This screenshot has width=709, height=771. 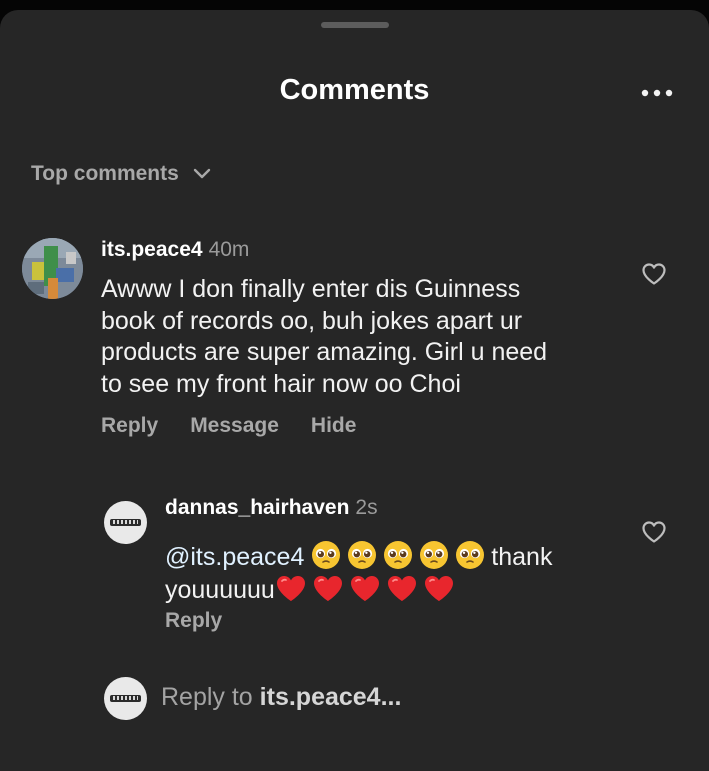 I want to click on comment-header: its.peace4 40m, so click(x=175, y=250).